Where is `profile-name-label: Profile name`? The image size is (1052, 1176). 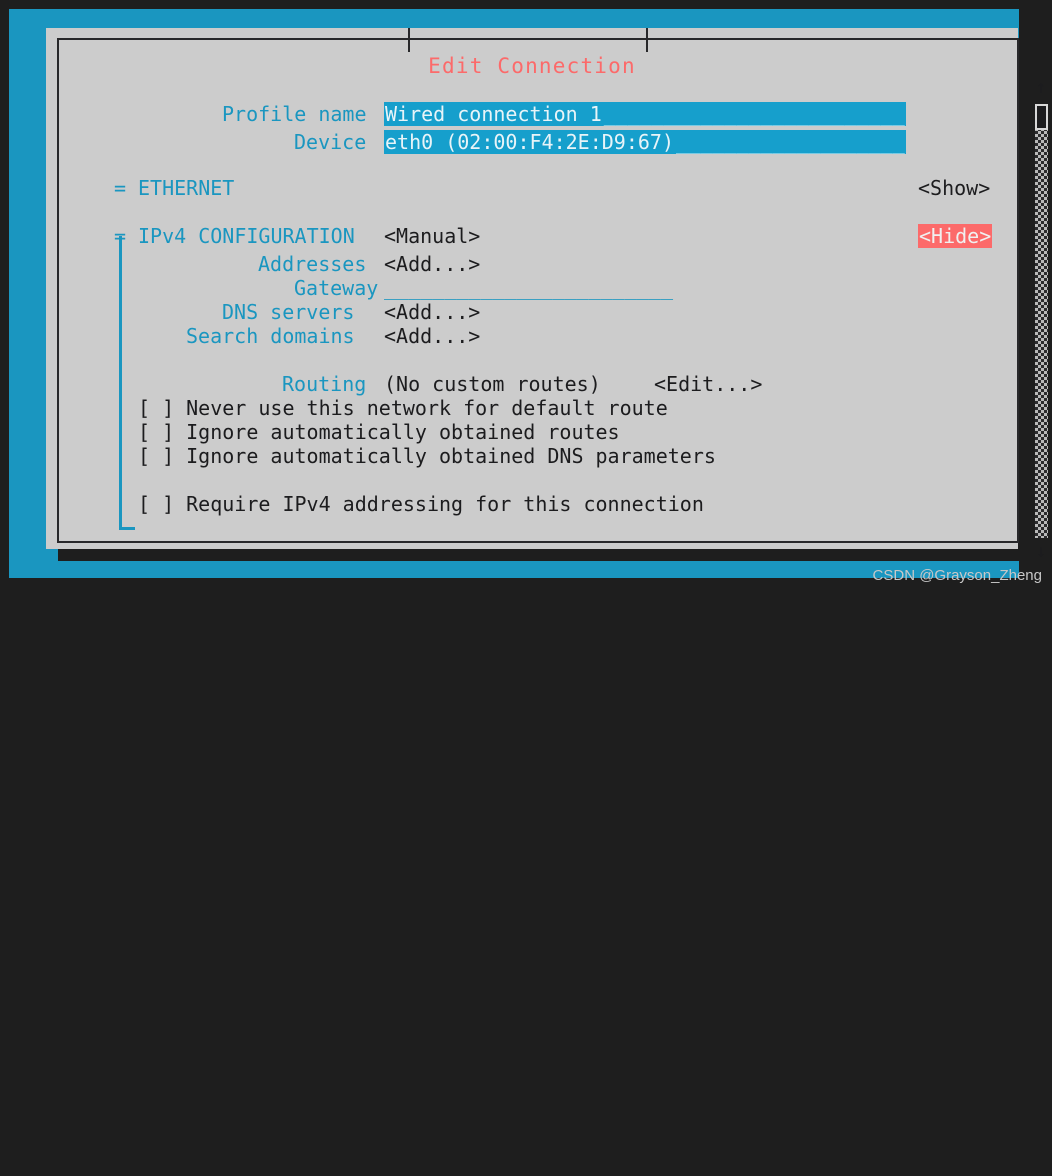 profile-name-label: Profile name is located at coordinates (294, 114).